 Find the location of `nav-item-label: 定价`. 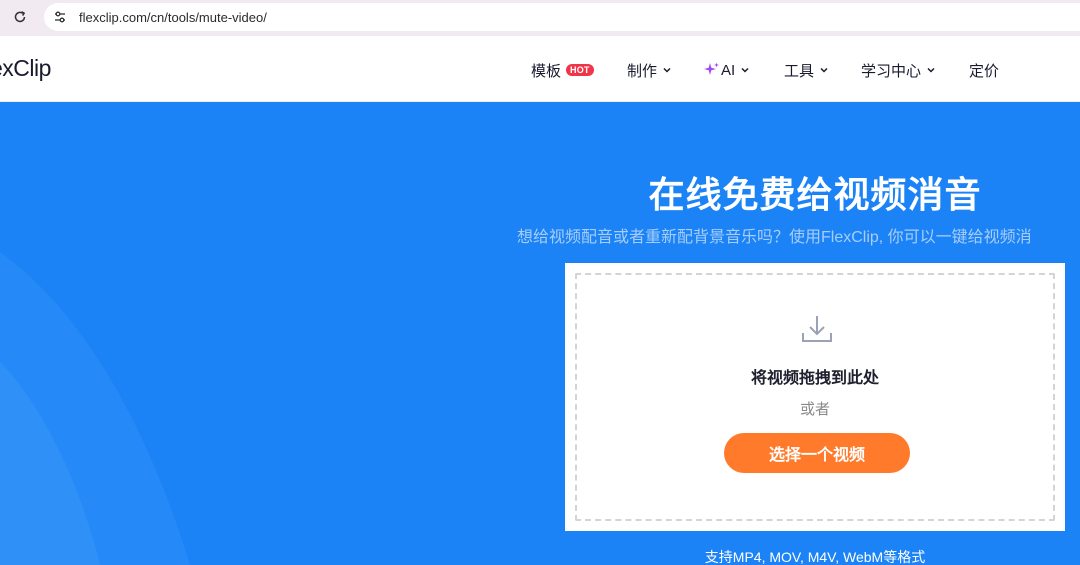

nav-item-label: 定价 is located at coordinates (984, 71).